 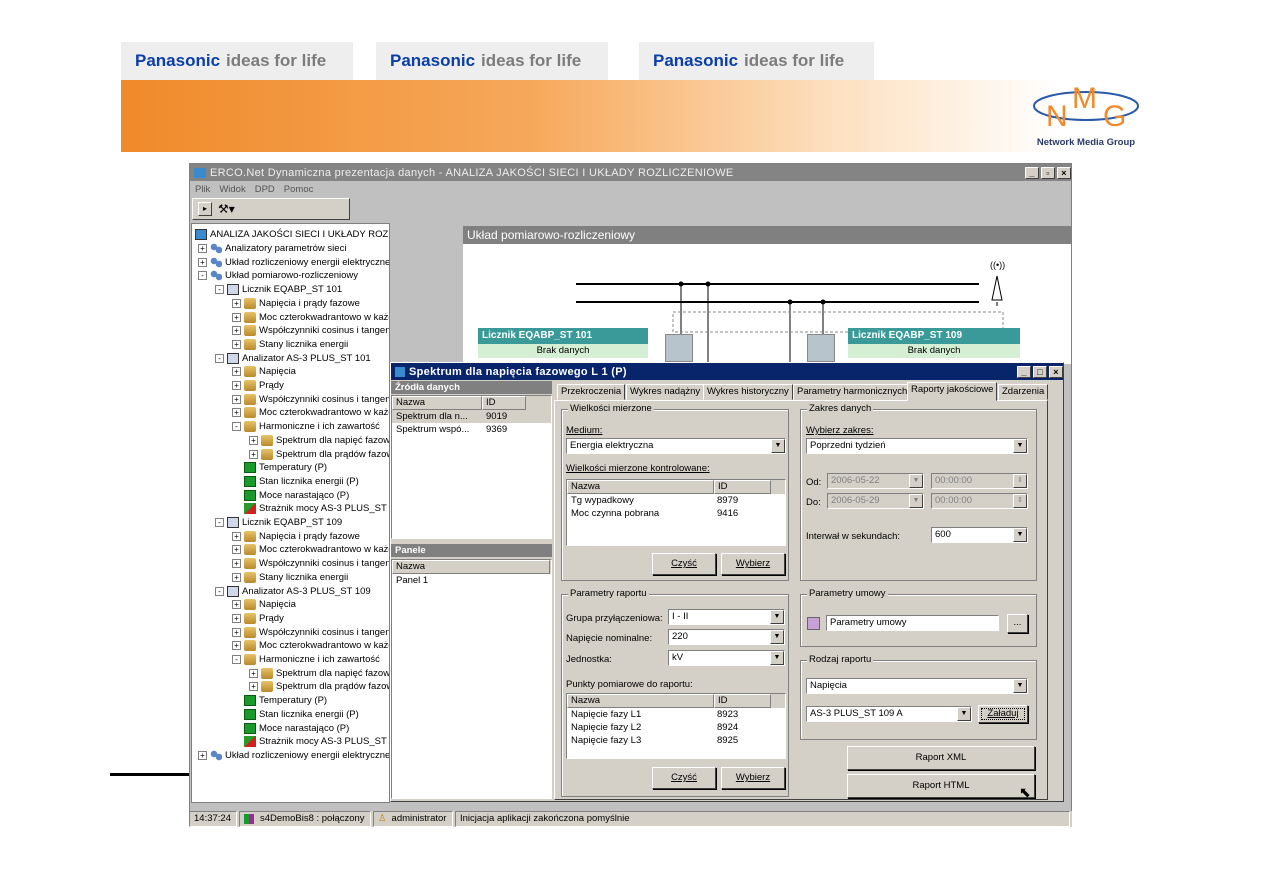 I want to click on dialog-minimize-icon: _, so click(x=1024, y=371).